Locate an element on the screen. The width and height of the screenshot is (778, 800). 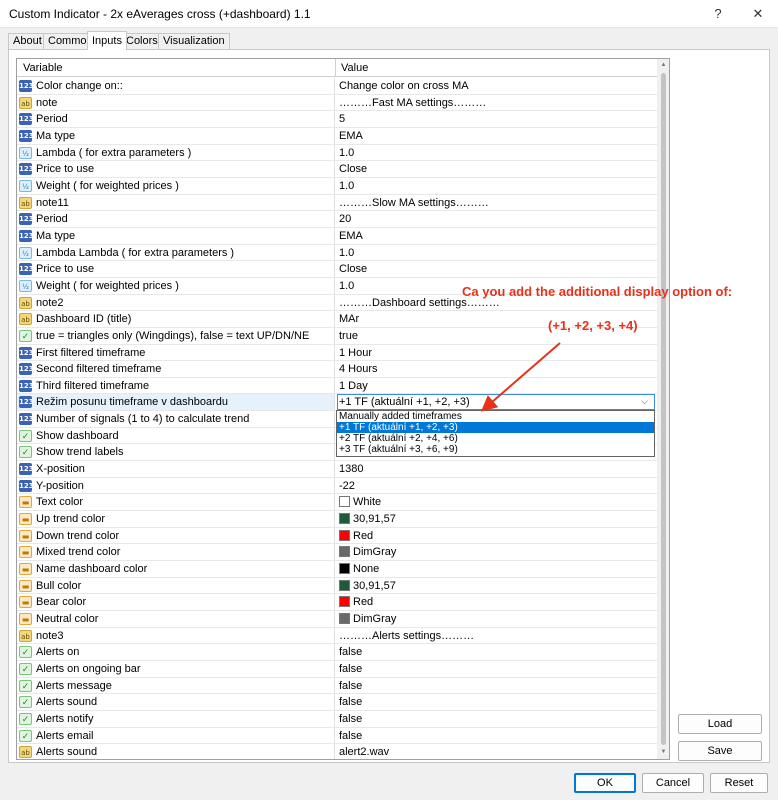
annotation-arrow is located at coordinates (520, 377).